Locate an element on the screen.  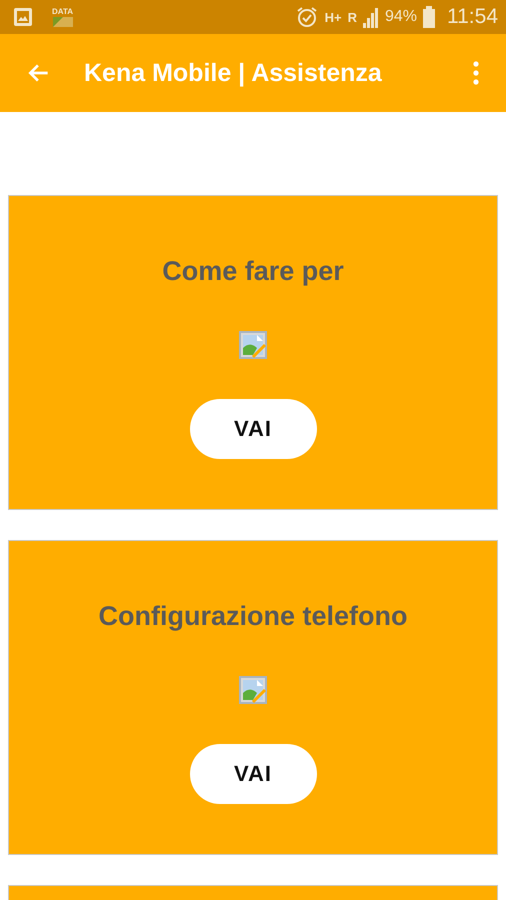
roaming-indicator: R is located at coordinates (352, 17).